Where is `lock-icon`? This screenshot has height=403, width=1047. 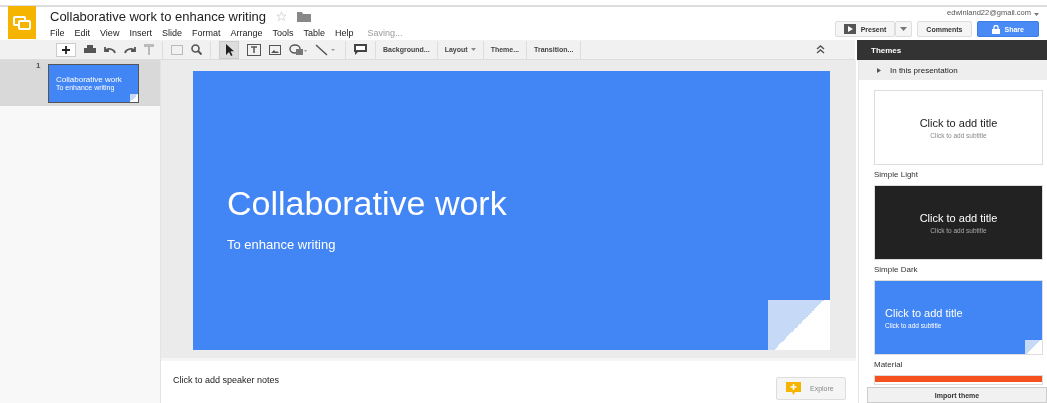 lock-icon is located at coordinates (995, 29).